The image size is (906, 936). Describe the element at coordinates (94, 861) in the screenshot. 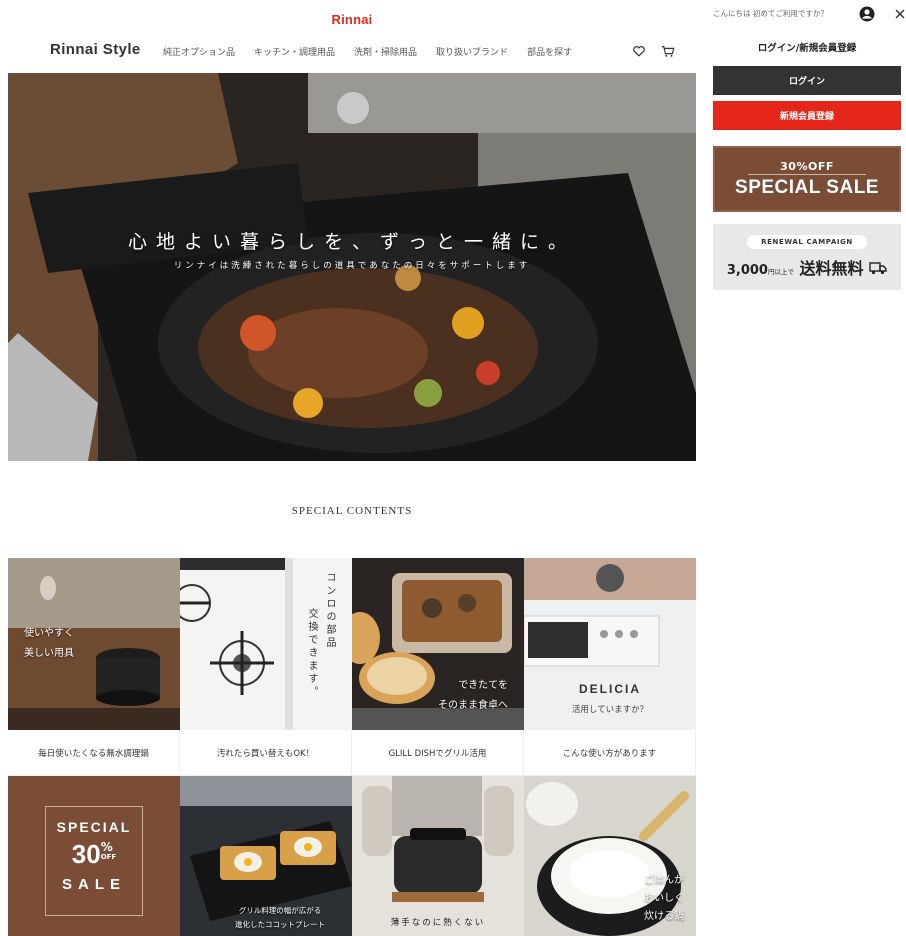

I see `sale-box: SPECIAL 30% OFF SALE` at that location.